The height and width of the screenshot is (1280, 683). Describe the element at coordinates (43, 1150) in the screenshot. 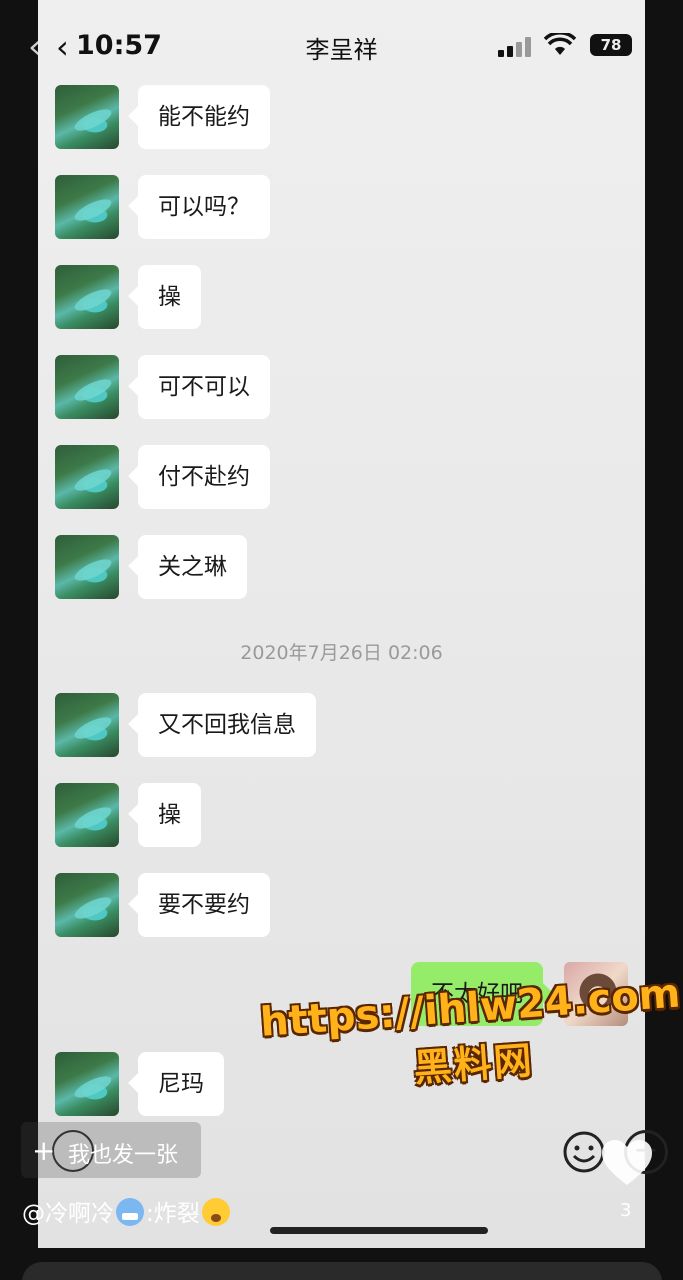

I see `post-plus-icon: +` at that location.